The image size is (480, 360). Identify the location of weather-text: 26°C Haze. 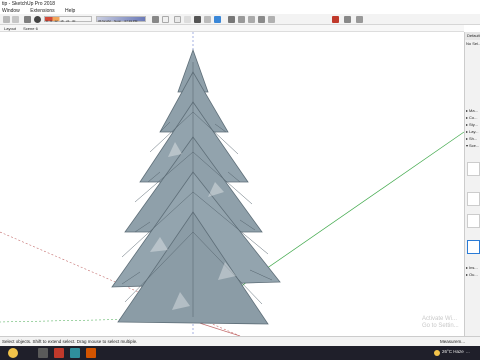
(453, 351).